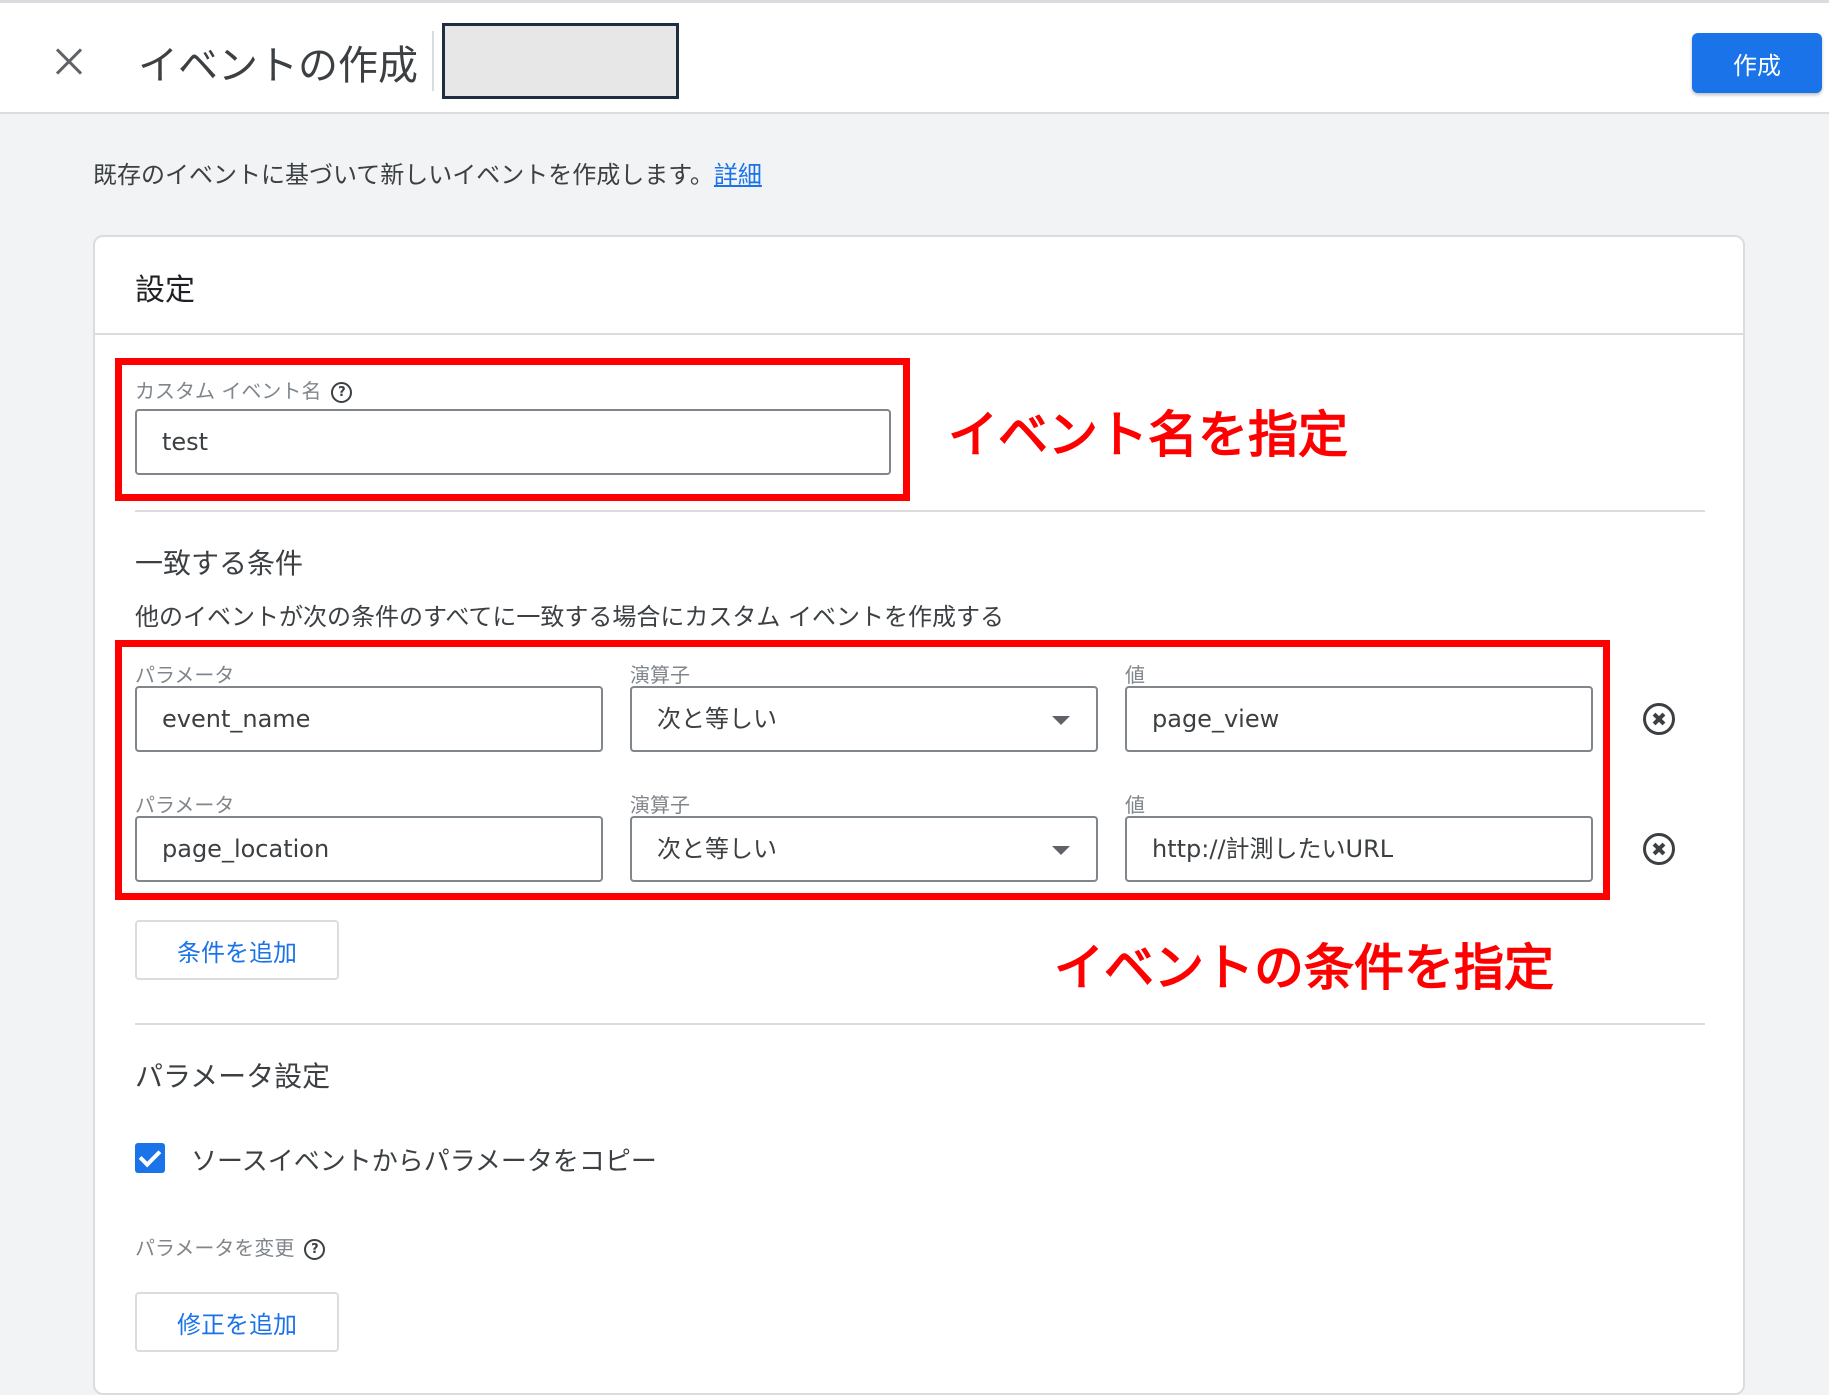  Describe the element at coordinates (70, 61) in the screenshot. I see `close-icon` at that location.